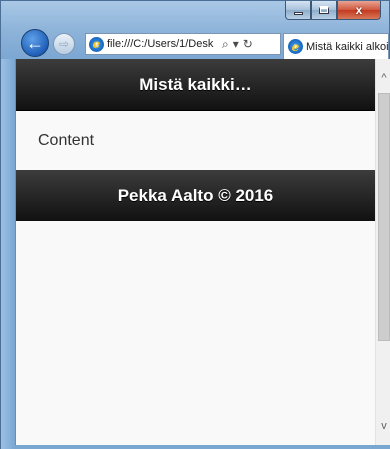  What do you see at coordinates (347, 46) in the screenshot?
I see `tab-title: Mistä kaikki alkoi` at bounding box center [347, 46].